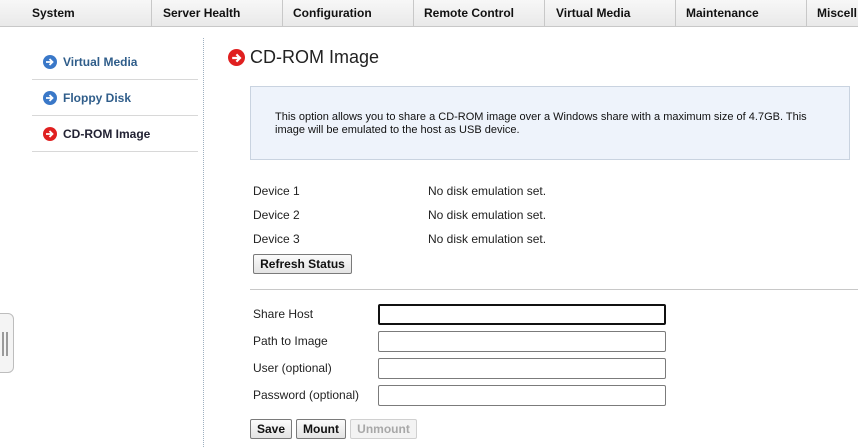 The image size is (858, 447). Describe the element at coordinates (100, 61) in the screenshot. I see `sidebar-item-label: Virtual Media` at that location.